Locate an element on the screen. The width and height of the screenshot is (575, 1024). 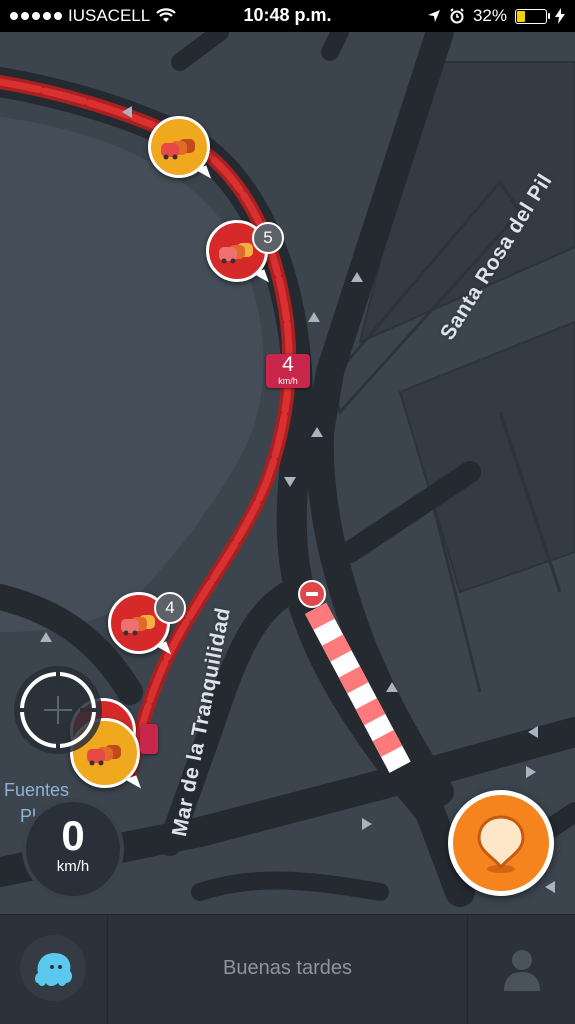
location-arrow-icon is located at coordinates (433, 16).